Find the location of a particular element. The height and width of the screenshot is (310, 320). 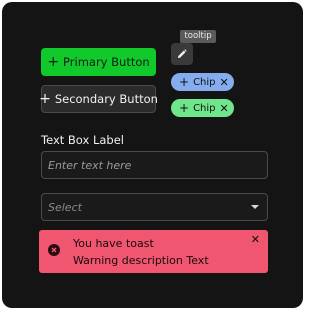

select-dropdown: Select is located at coordinates (154, 207).